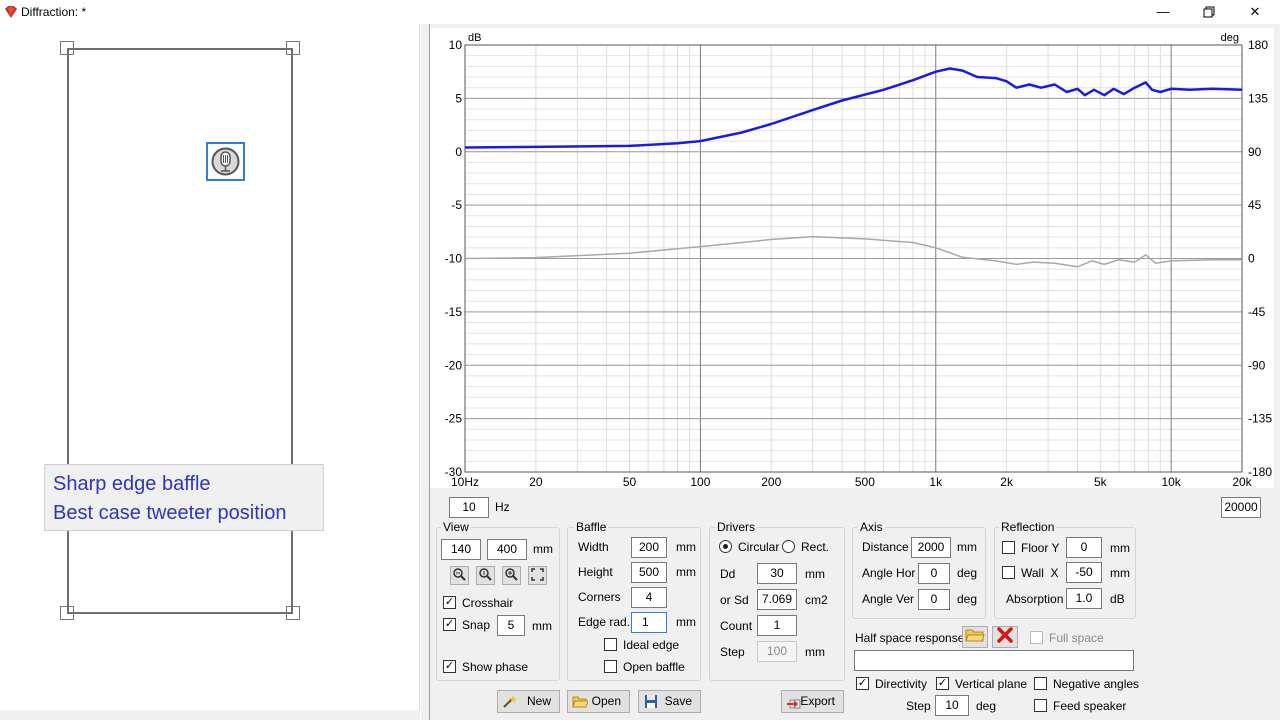  Describe the element at coordinates (649, 622) in the screenshot. I see `edge-radius-input: 1` at that location.